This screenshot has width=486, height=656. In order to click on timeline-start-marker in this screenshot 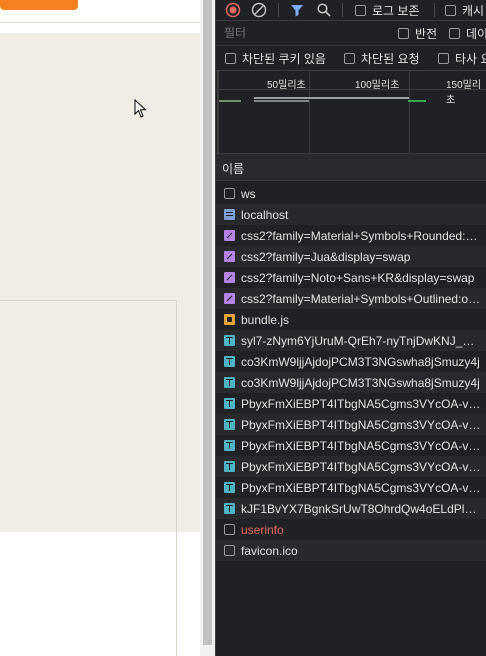, I will do `click(218, 112)`.